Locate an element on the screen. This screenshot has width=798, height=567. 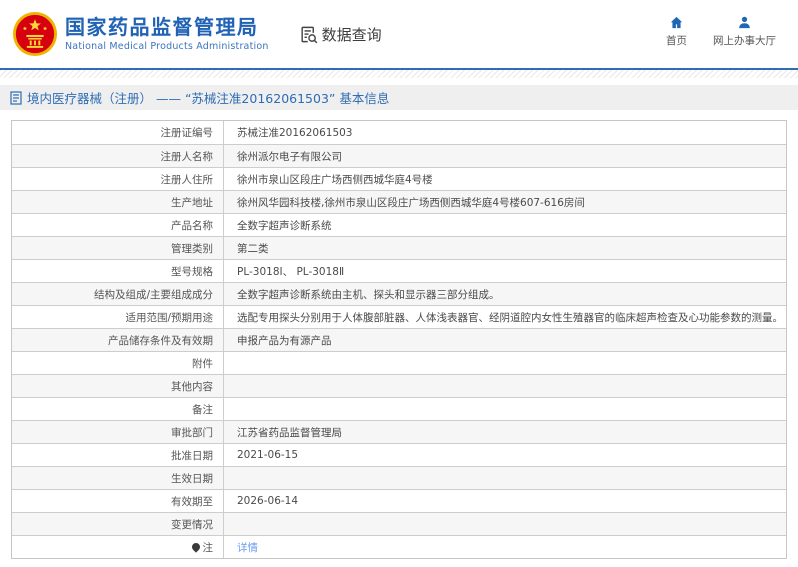
row-value: 详情 is located at coordinates (505, 547).